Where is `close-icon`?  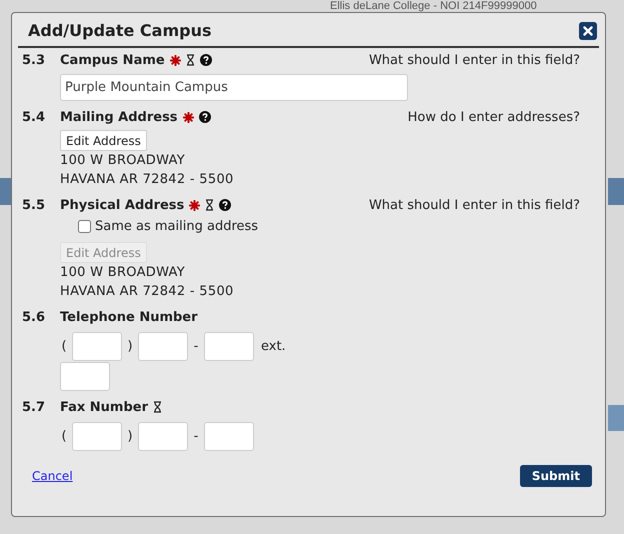
close-icon is located at coordinates (588, 31).